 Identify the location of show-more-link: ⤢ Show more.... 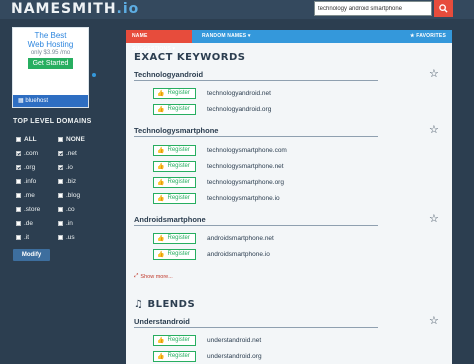
(153, 276).